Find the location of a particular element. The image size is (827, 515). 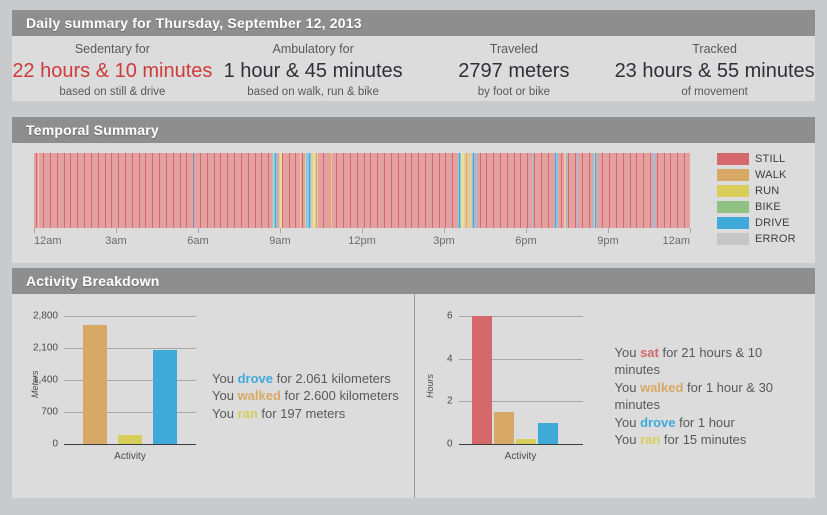

summary-sentence: You drove for 1 hour is located at coordinates (711, 423).